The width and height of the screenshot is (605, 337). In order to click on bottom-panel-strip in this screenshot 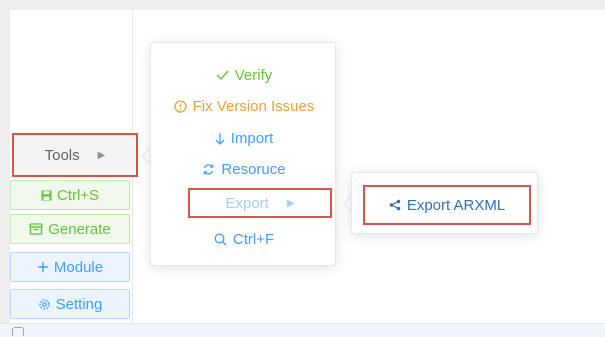, I will do `click(302, 330)`.